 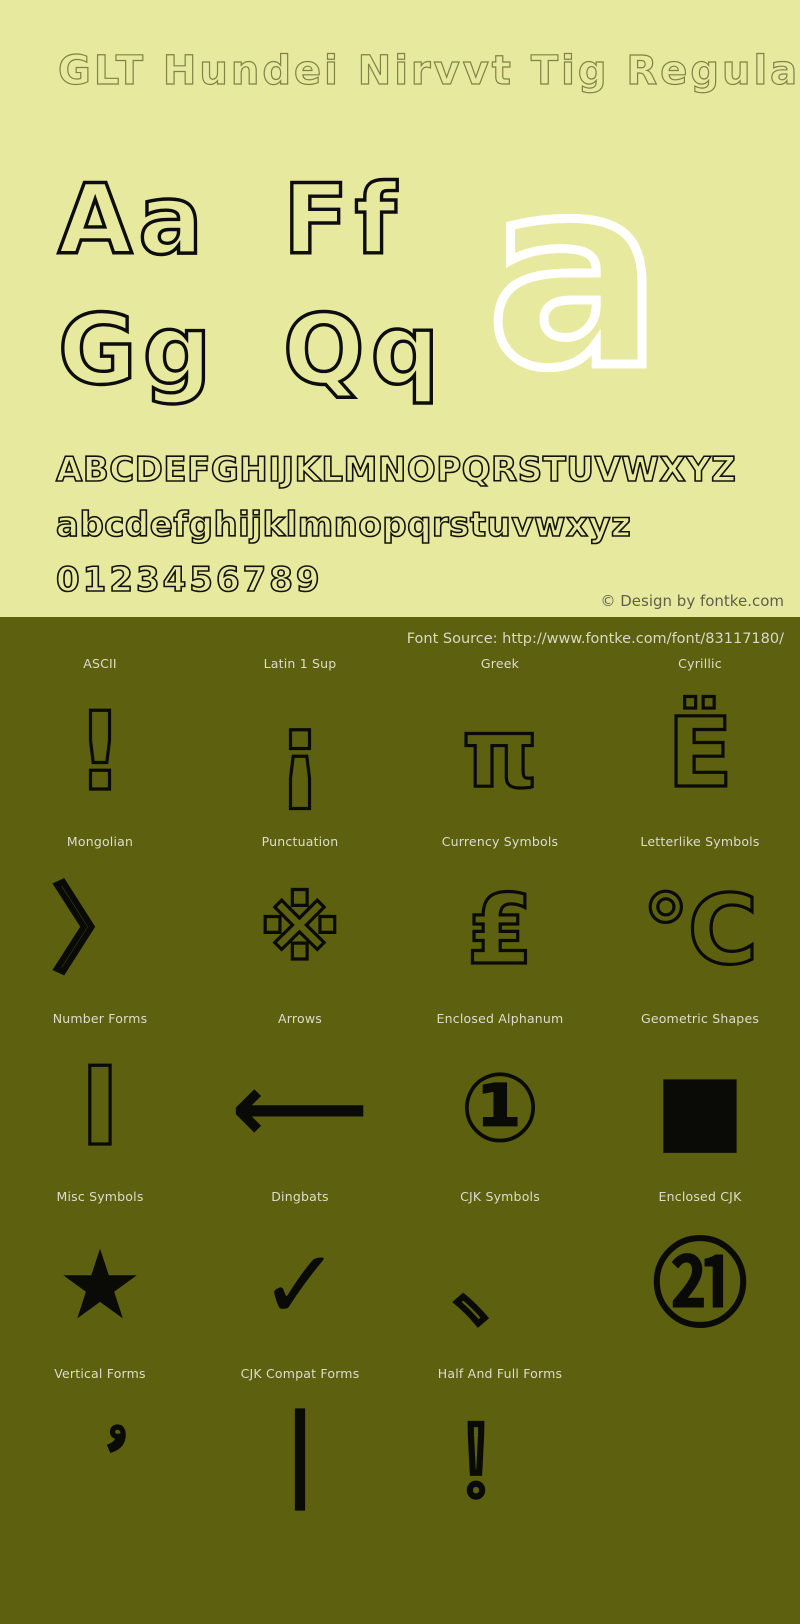 I want to click on block-sample-glyph: ¡, so click(x=300, y=752).